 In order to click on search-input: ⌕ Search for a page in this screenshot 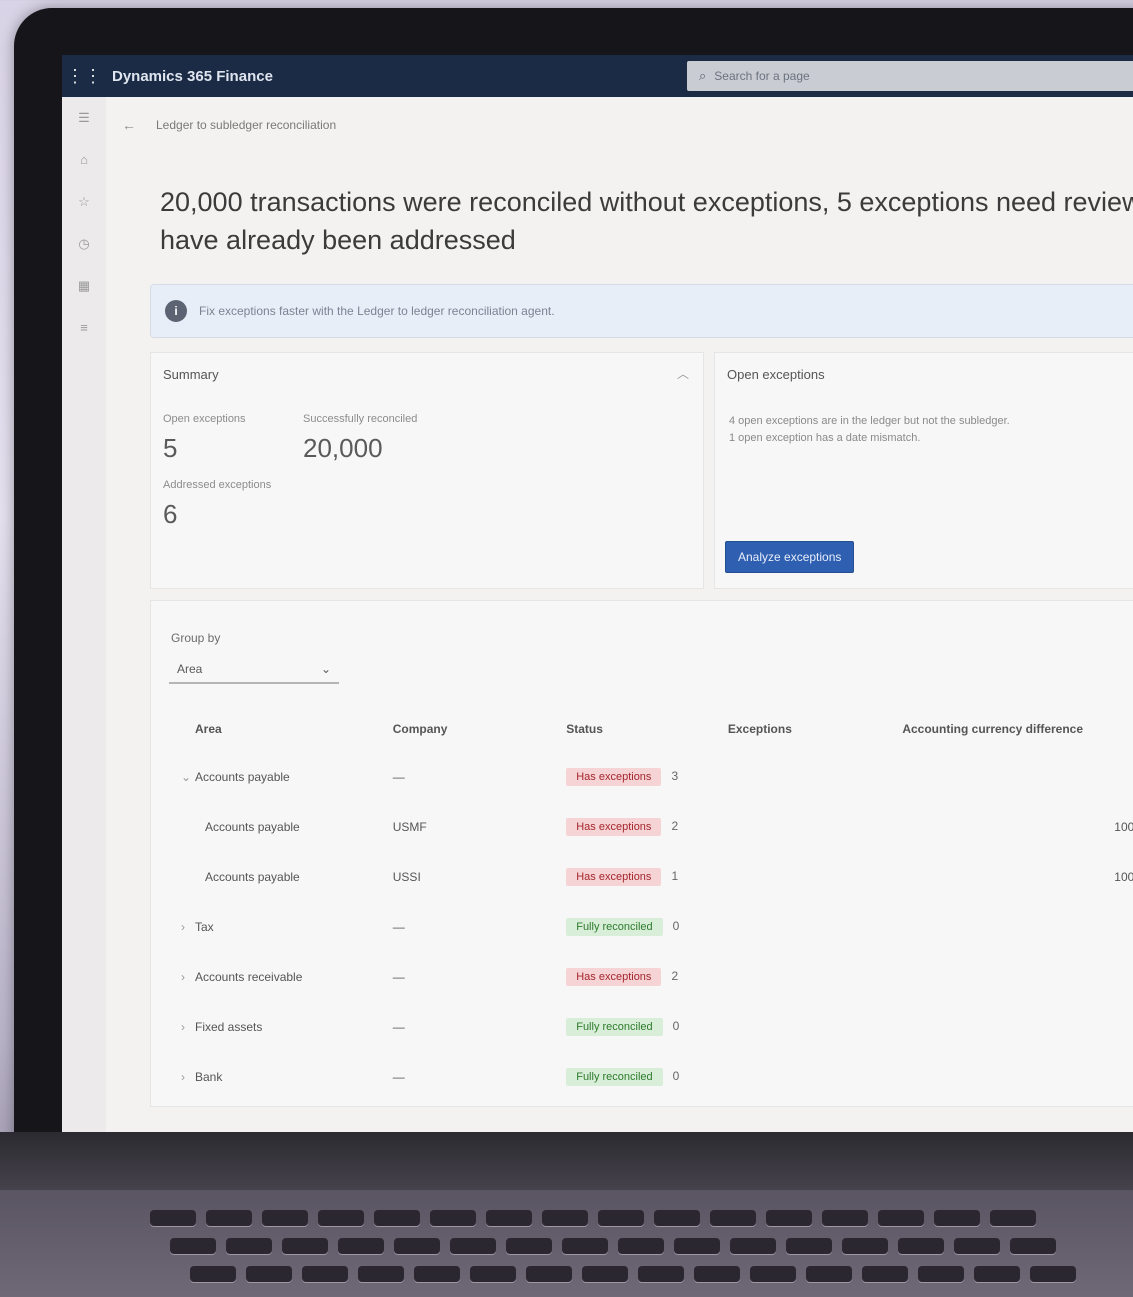, I will do `click(910, 76)`.